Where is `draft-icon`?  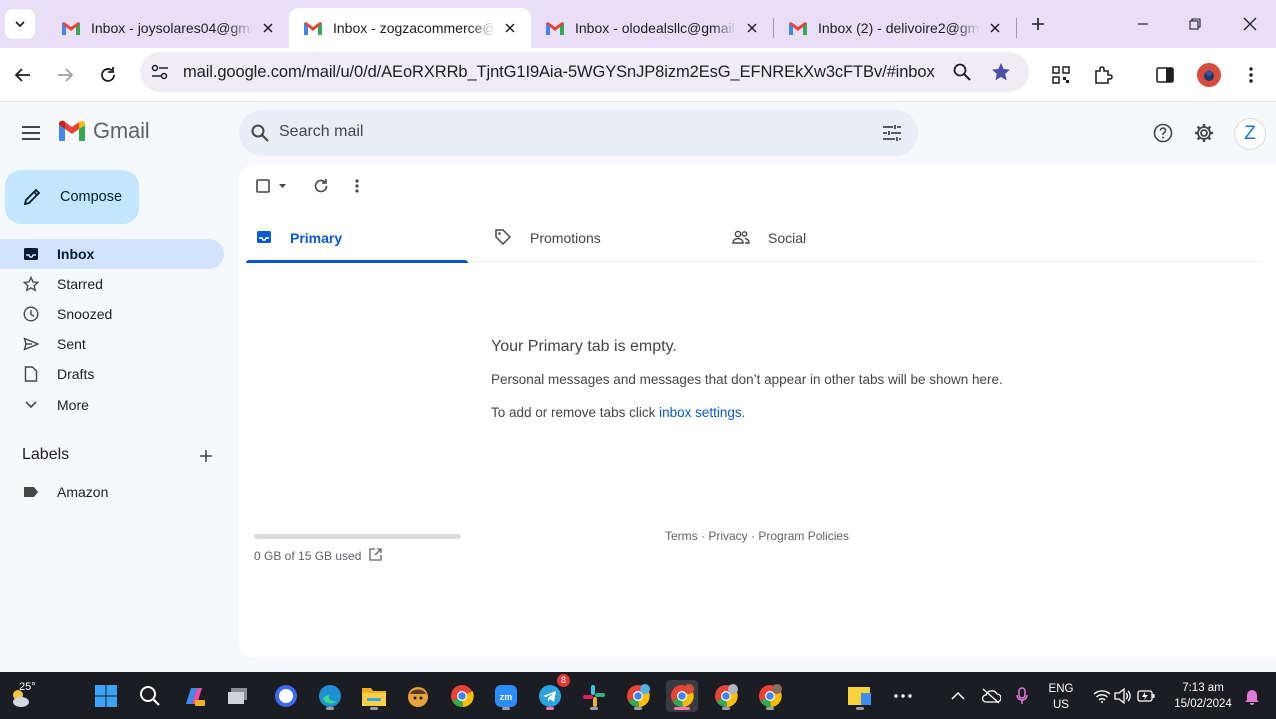 draft-icon is located at coordinates (31, 374).